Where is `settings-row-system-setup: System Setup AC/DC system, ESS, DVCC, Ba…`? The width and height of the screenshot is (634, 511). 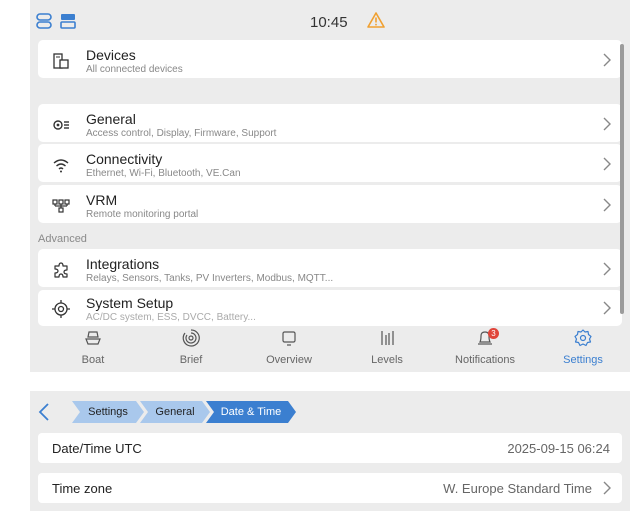 settings-row-system-setup: System Setup AC/DC system, ESS, DVCC, Ba… is located at coordinates (330, 308).